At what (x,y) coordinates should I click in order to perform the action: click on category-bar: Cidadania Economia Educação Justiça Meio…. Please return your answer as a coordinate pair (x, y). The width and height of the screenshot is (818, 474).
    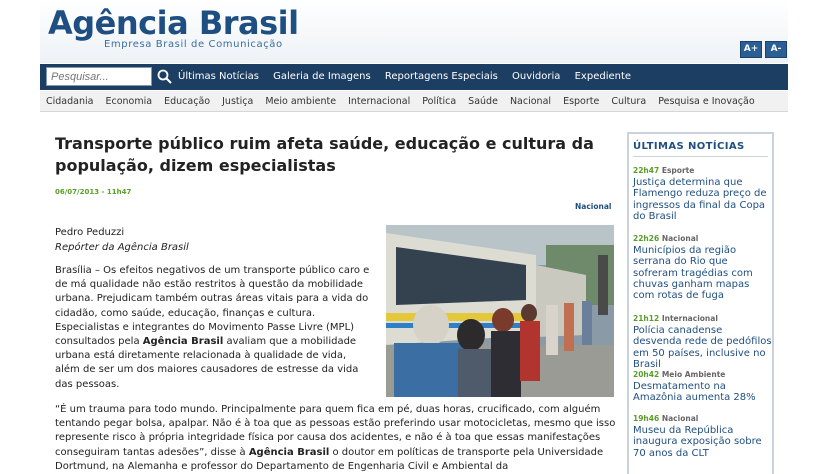
    Looking at the image, I should click on (414, 101).